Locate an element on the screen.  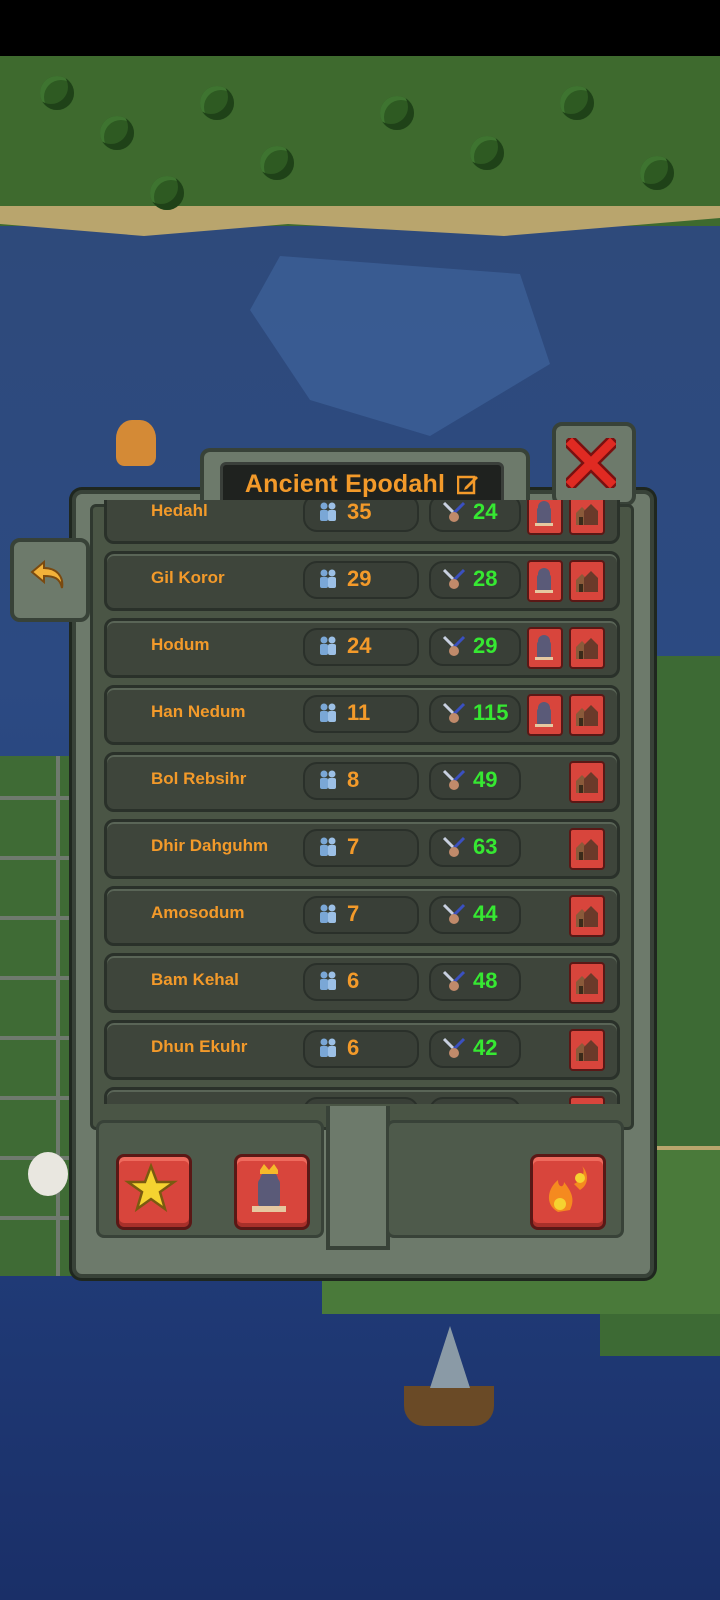
city-name: Gil Koror is located at coordinates (188, 578).